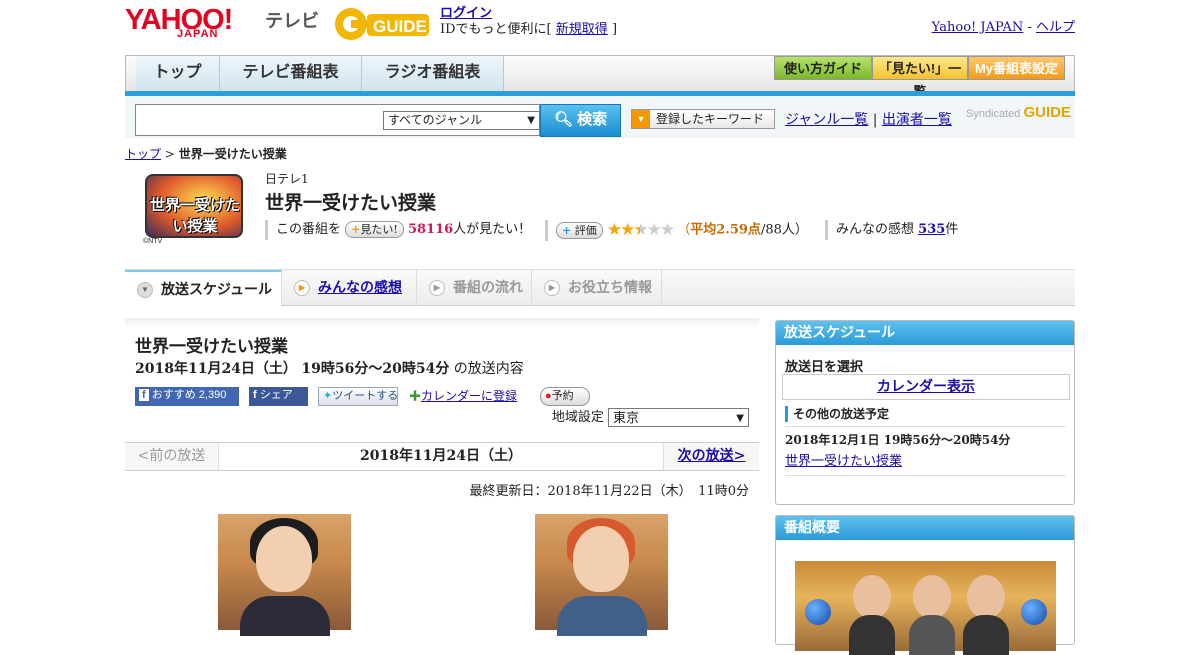  I want to click on login-close-bracket: ], so click(614, 29).